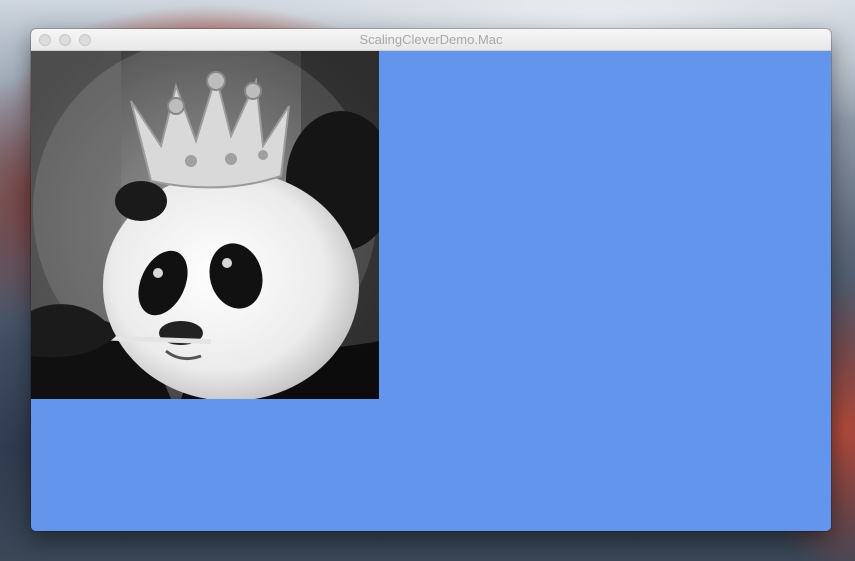  I want to click on window-title: ScalingCleverDemo.Mac, so click(431, 39).